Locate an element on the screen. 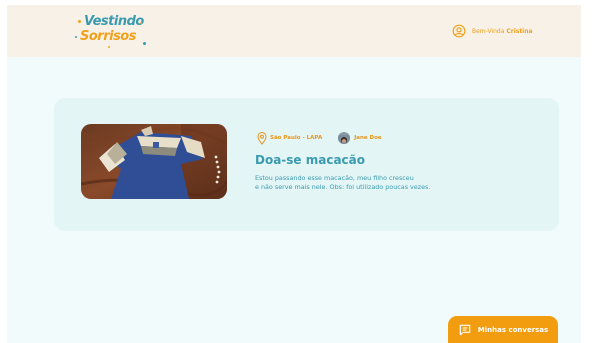  avatar-image is located at coordinates (344, 139).